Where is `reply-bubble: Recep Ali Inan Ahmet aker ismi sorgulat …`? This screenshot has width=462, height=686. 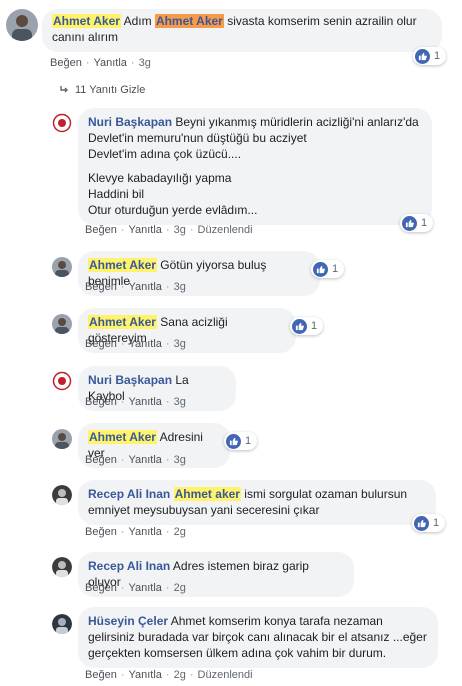 reply-bubble: Recep Ali Inan Ahmet aker ismi sorgulat … is located at coordinates (257, 502).